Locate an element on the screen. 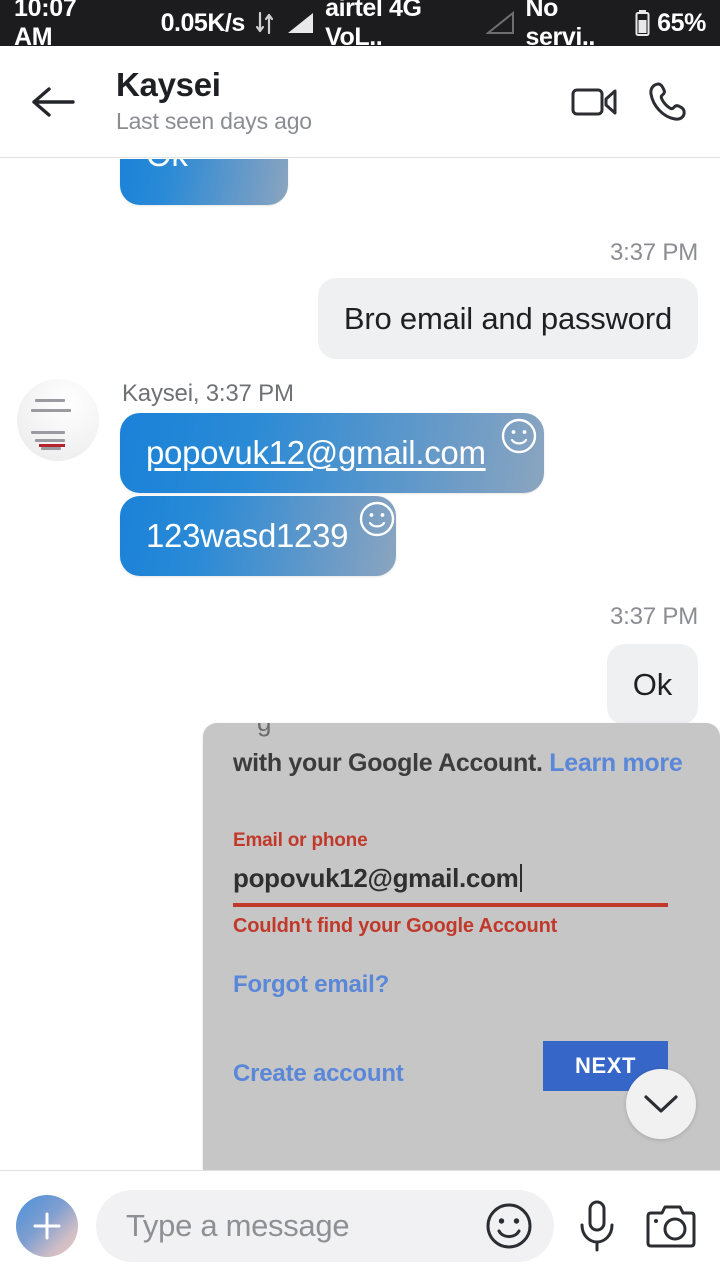 The image size is (720, 1280). email-field-underline is located at coordinates (450, 905).